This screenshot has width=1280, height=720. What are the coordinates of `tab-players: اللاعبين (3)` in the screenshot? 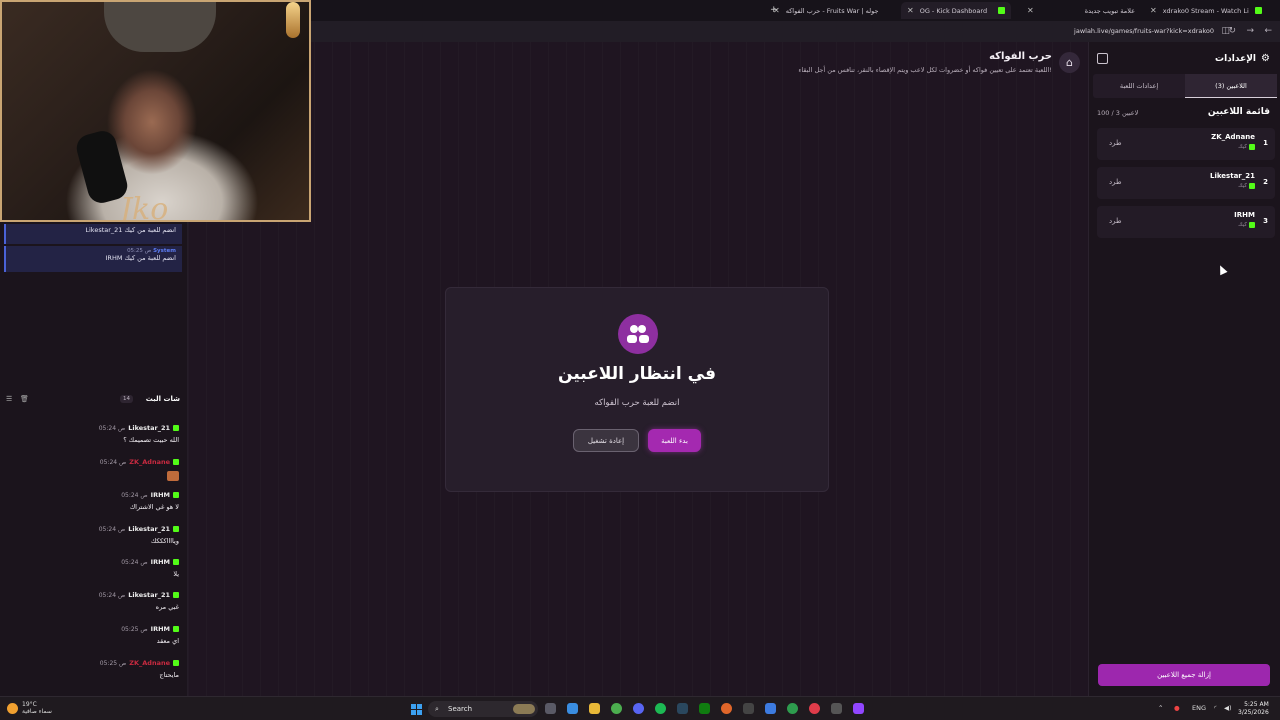 It's located at (1231, 86).